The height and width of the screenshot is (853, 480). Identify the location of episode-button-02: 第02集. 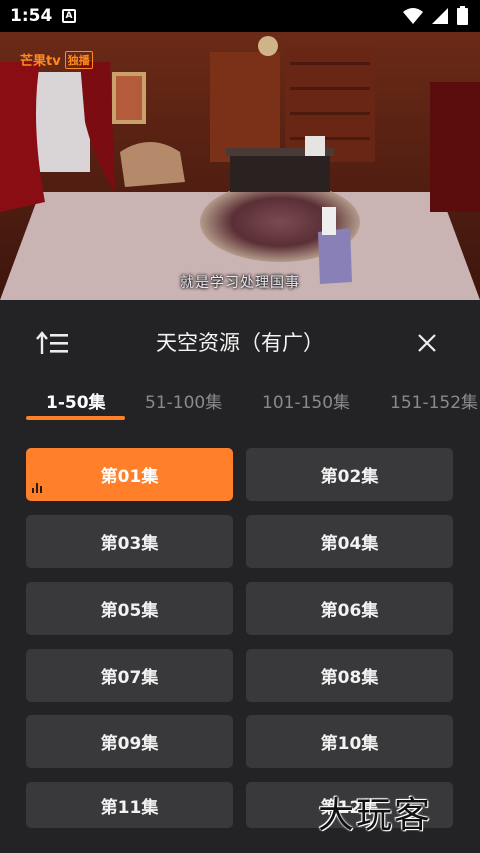
(349, 474).